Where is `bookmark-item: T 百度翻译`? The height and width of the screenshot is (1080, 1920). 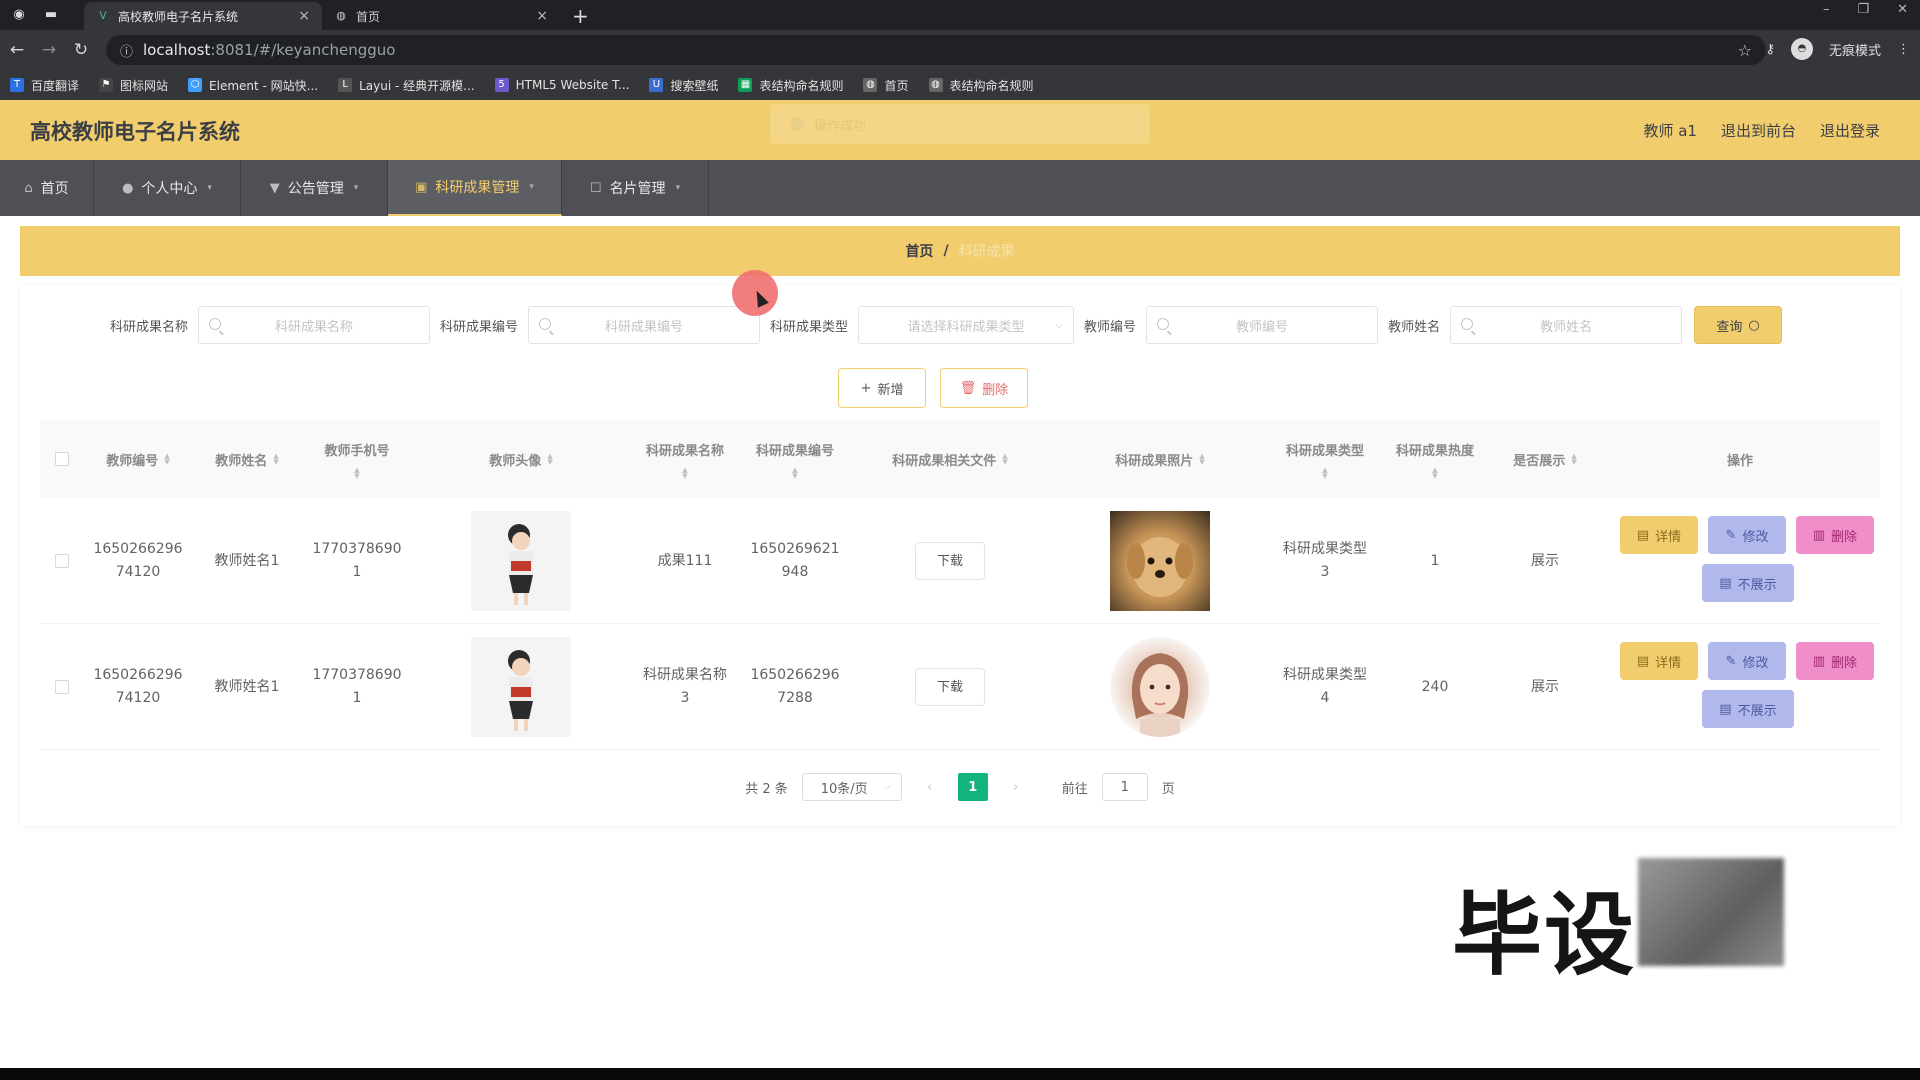 bookmark-item: T 百度翻译 is located at coordinates (44, 85).